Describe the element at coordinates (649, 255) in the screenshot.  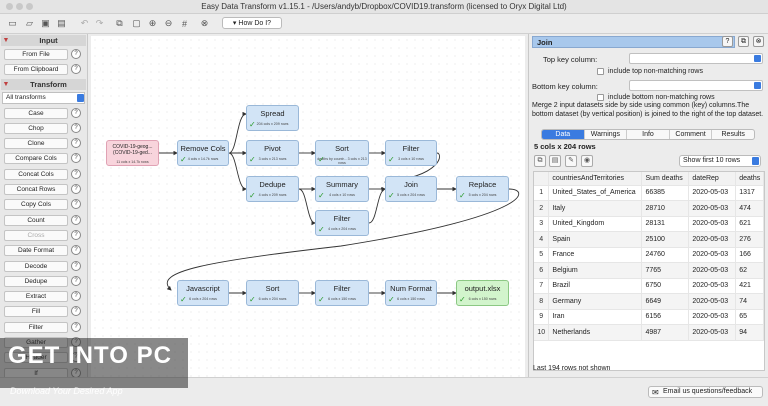
I see `table-row: 5 France 24760 2020-05-03 166` at that location.